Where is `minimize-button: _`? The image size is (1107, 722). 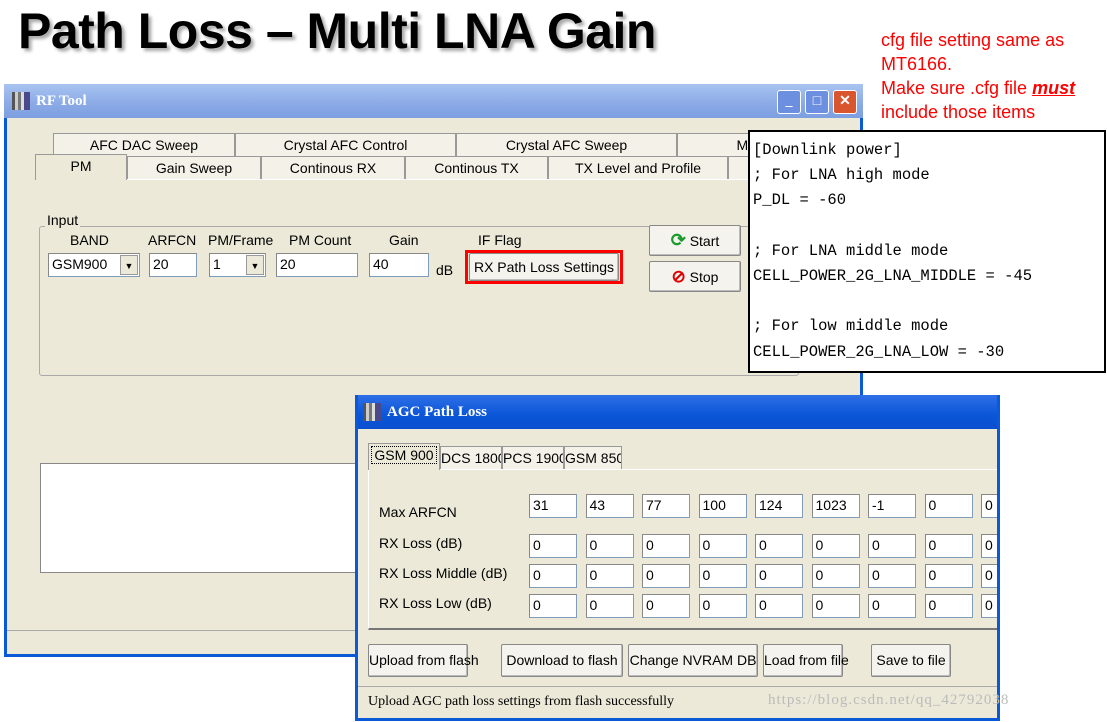 minimize-button: _ is located at coordinates (789, 102).